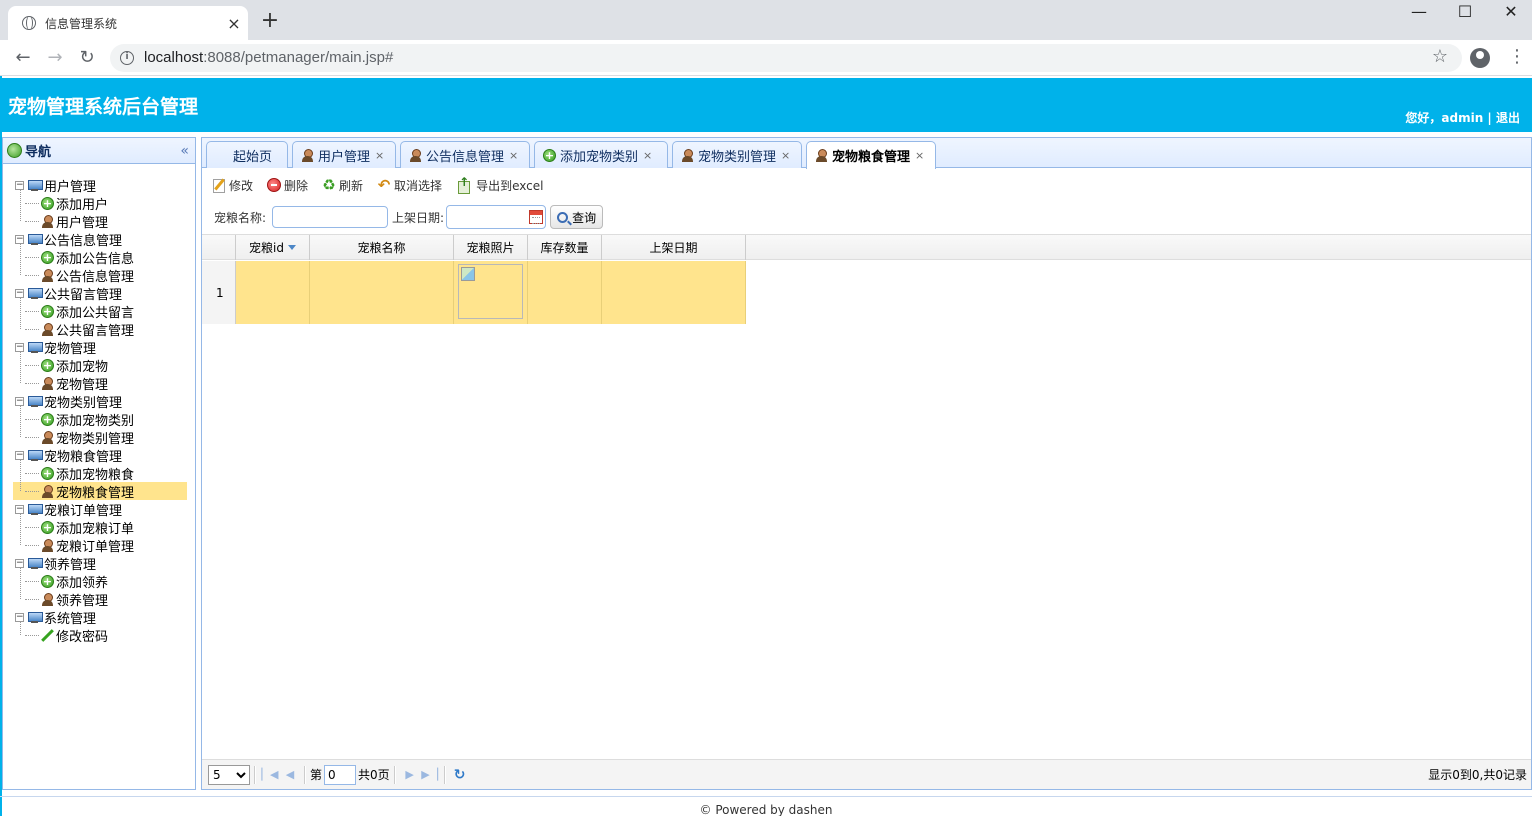 Image resolution: width=1532 pixels, height=816 pixels. What do you see at coordinates (83, 241) in the screenshot?
I see `nav-group-label: 公告信息管理` at bounding box center [83, 241].